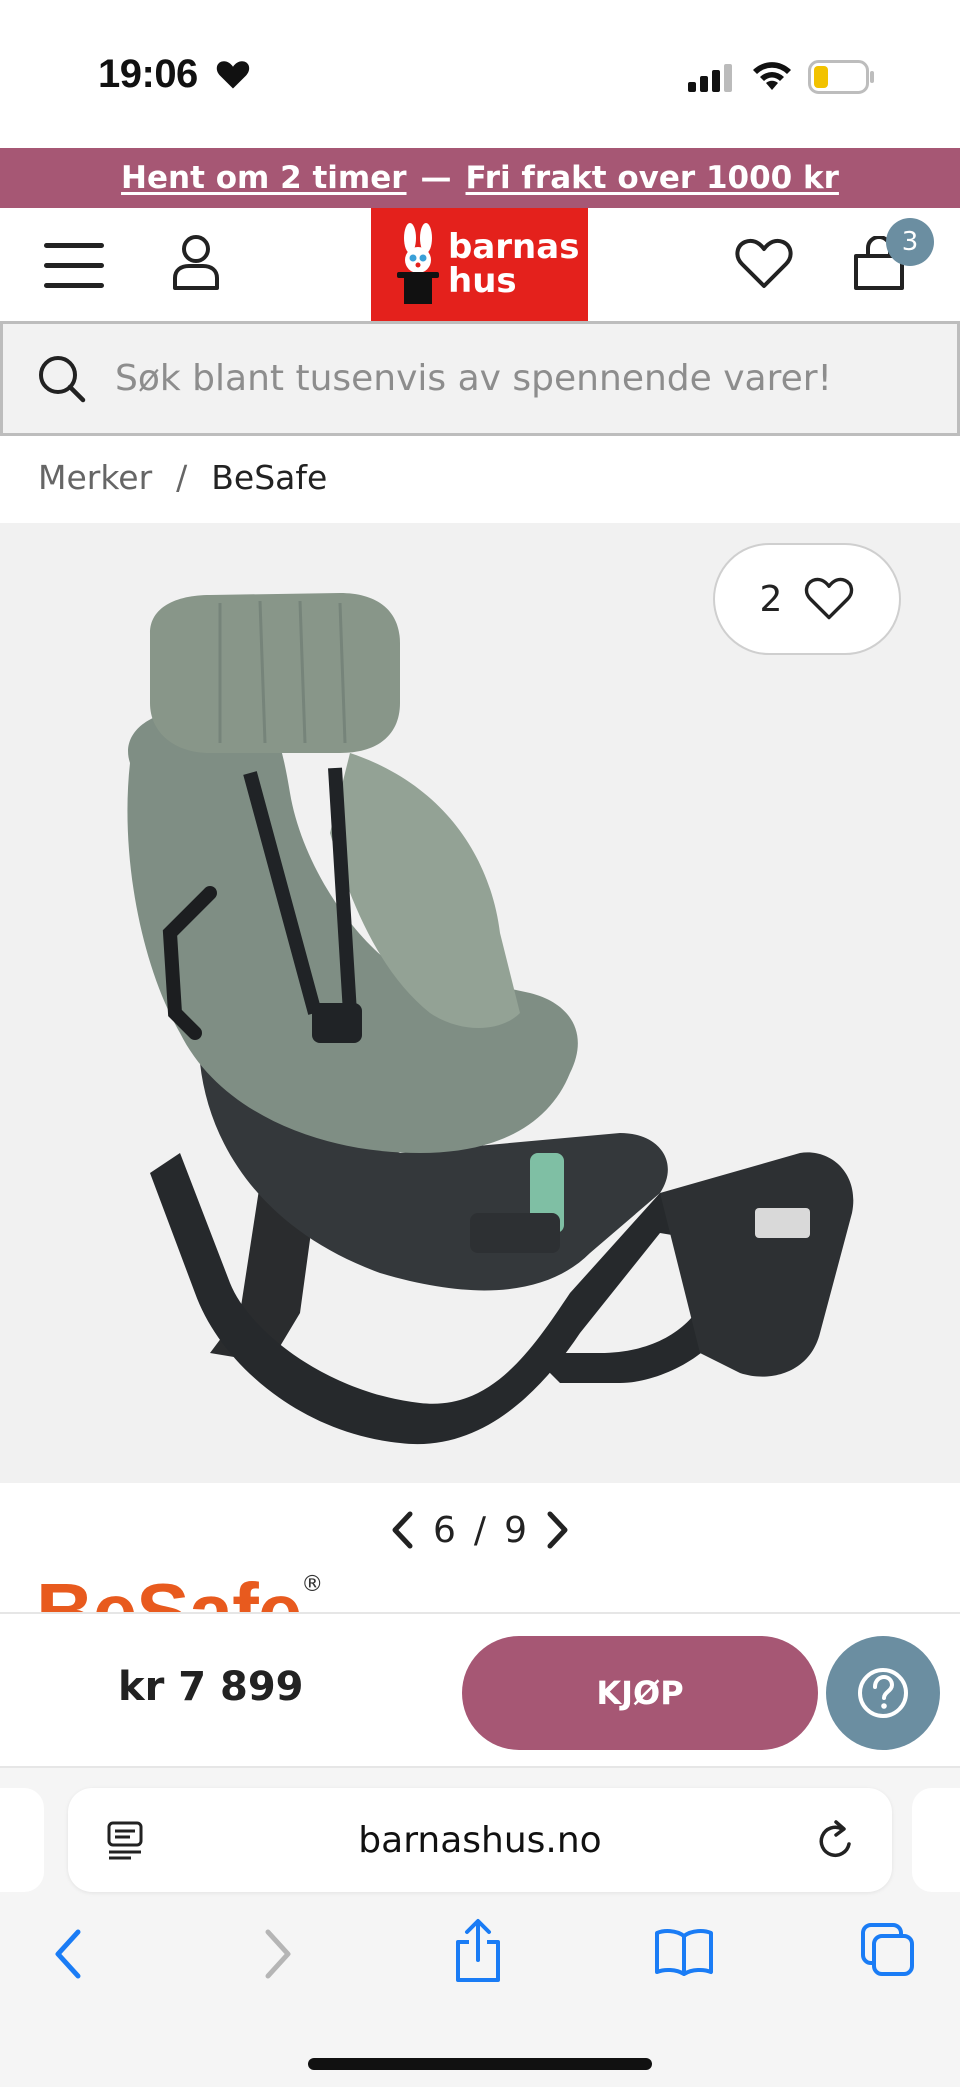  I want to click on battery-icon, so click(841, 77).